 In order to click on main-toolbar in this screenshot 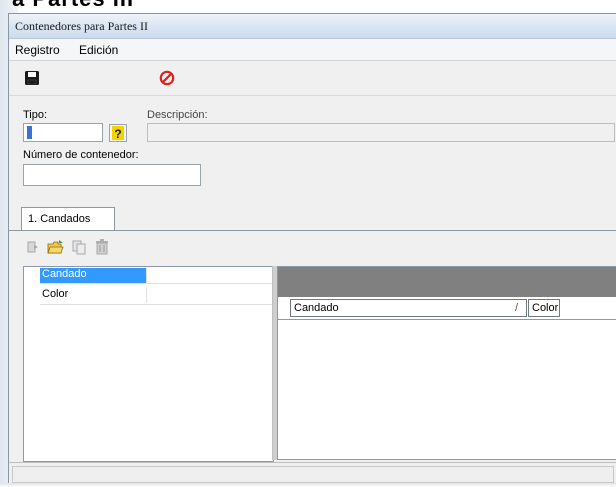, I will do `click(312, 78)`.